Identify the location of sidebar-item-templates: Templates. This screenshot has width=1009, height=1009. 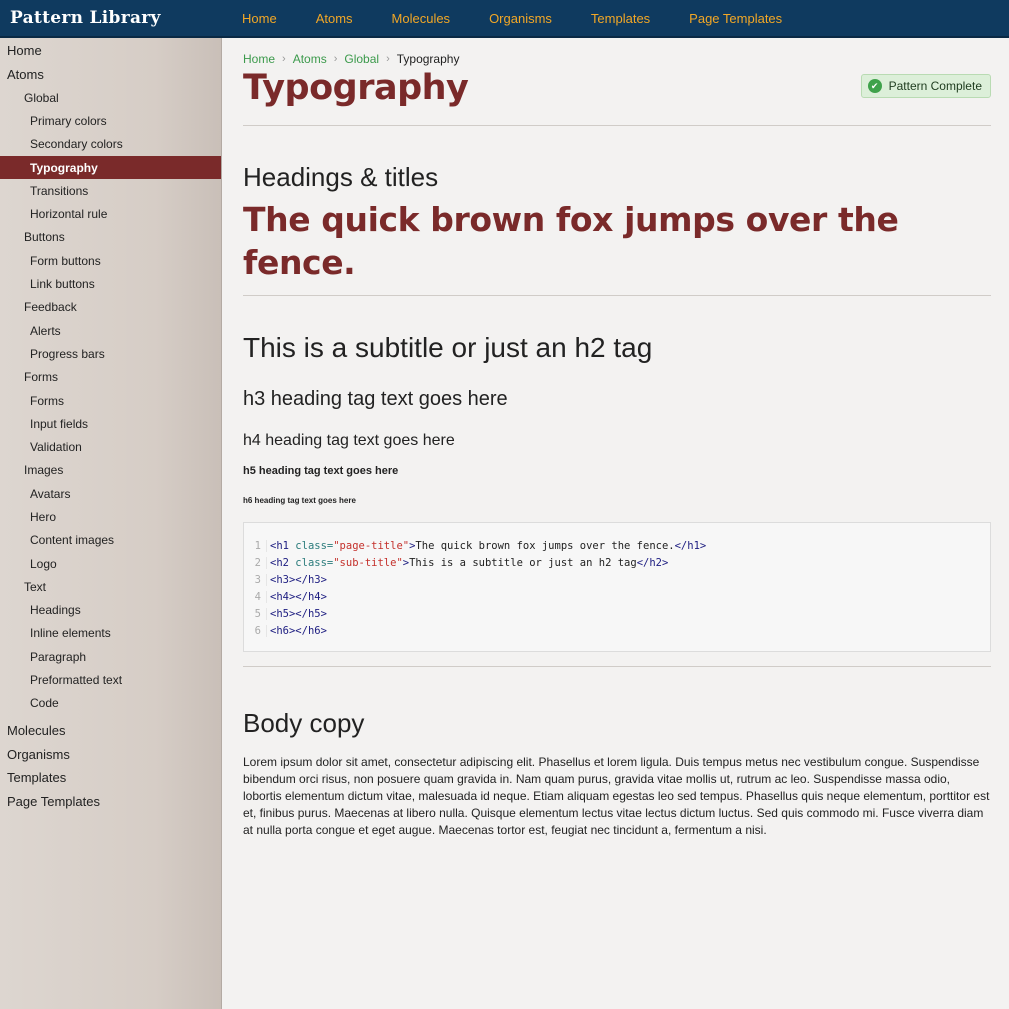
(110, 778).